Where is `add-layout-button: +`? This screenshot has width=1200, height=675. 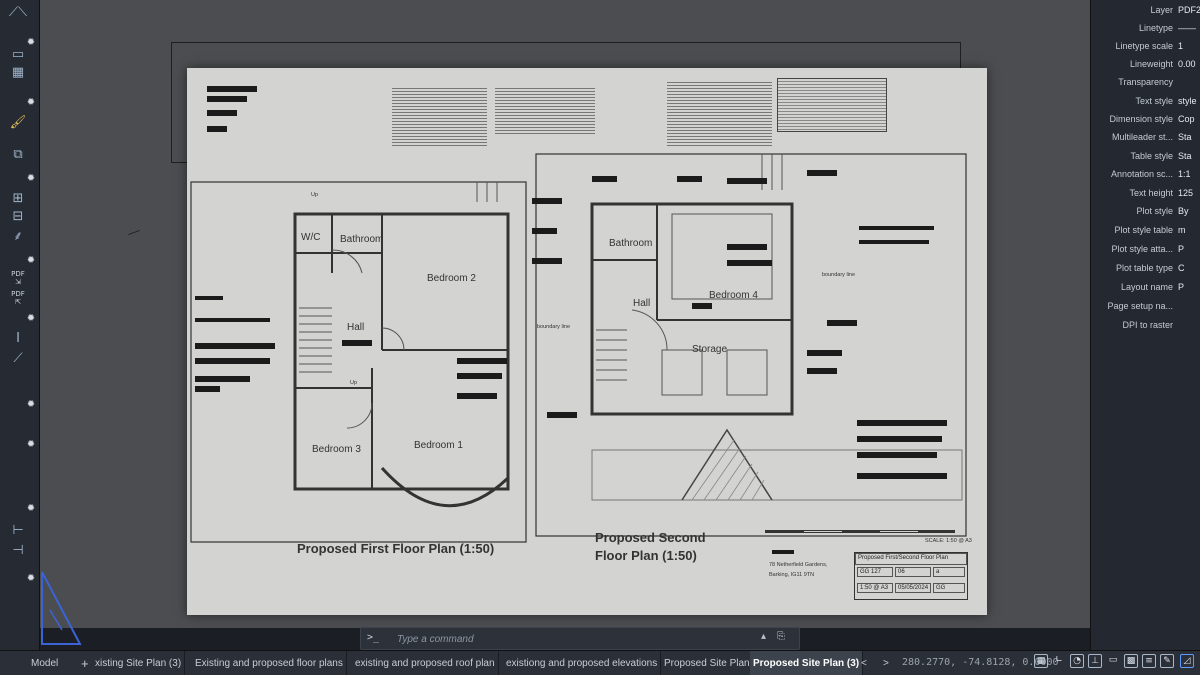 add-layout-button: + is located at coordinates (85, 663).